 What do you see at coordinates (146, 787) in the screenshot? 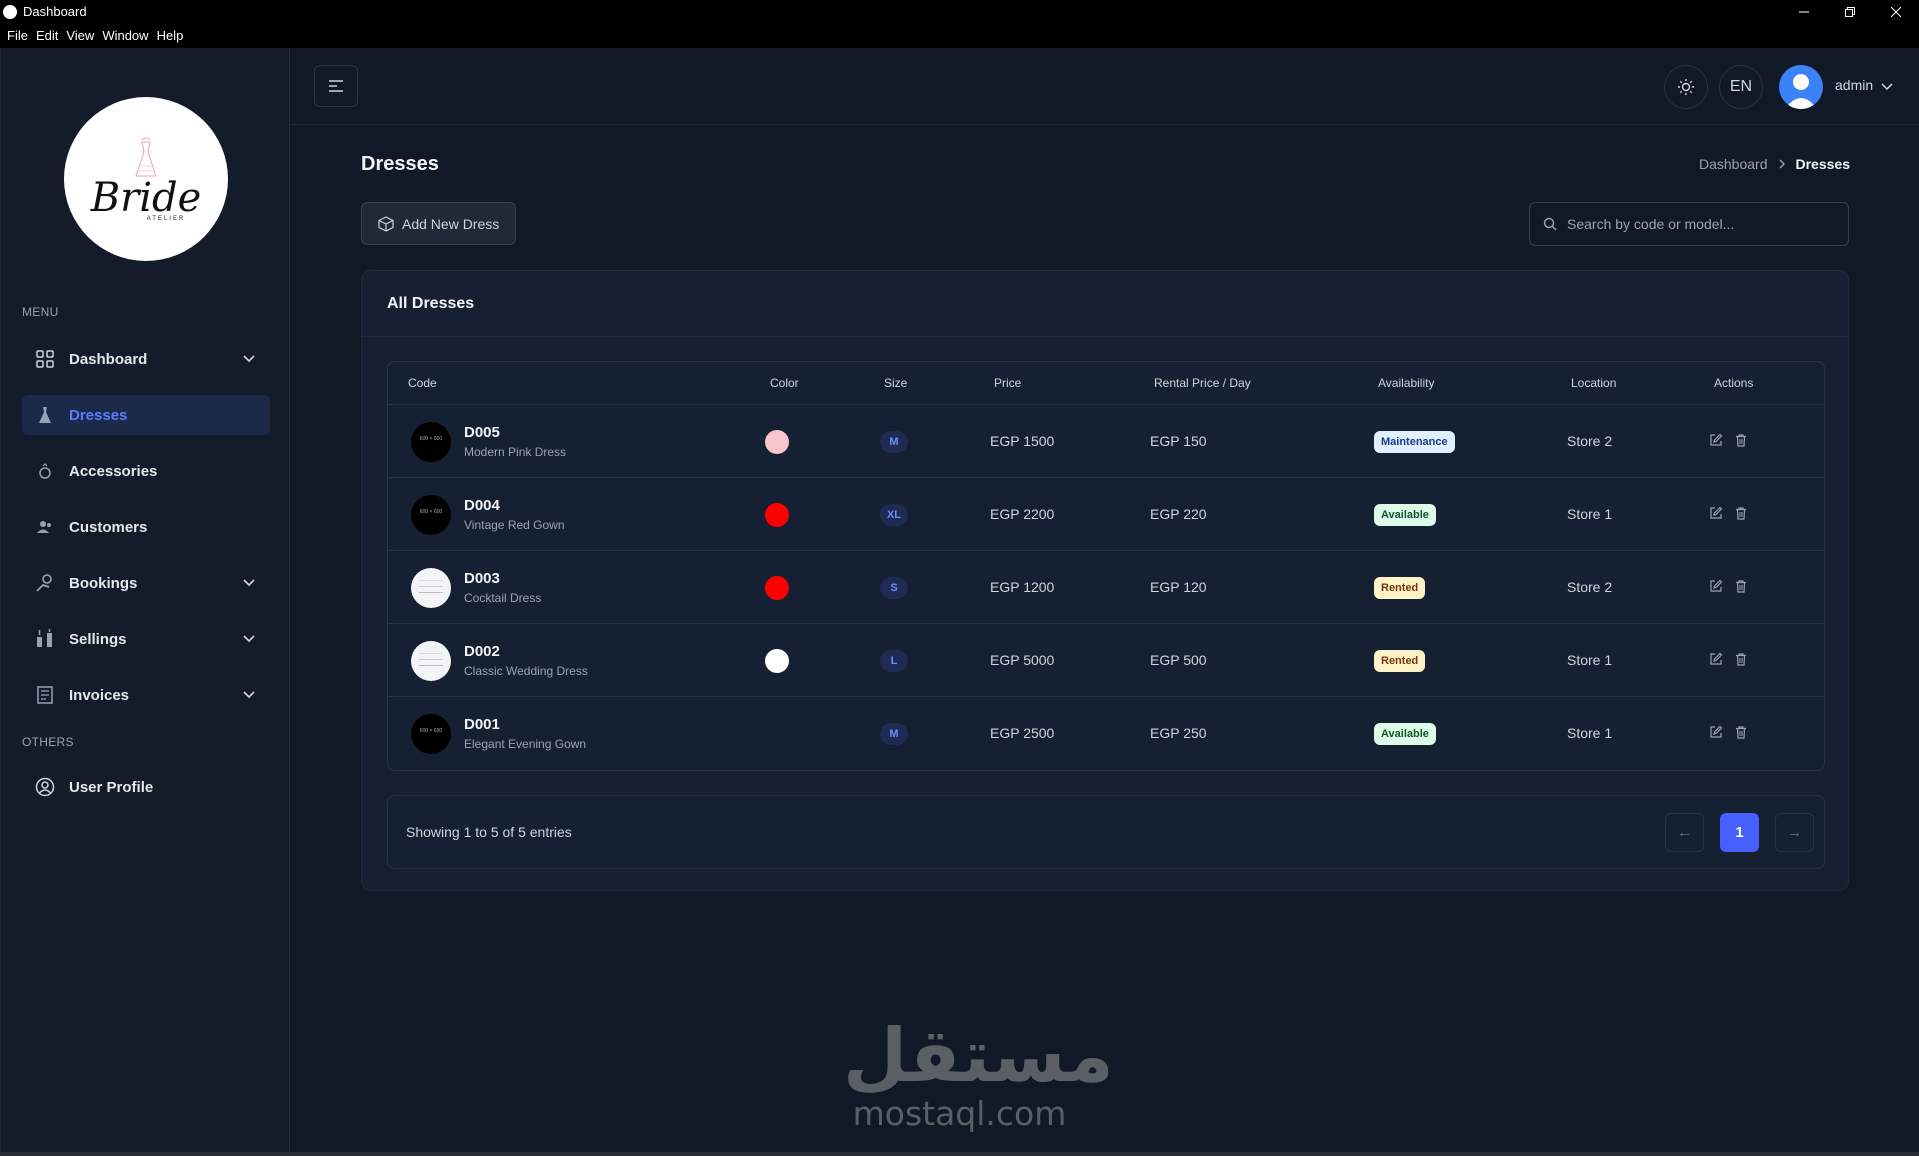
I see `sidebar-item-user-profile: User Profile` at bounding box center [146, 787].